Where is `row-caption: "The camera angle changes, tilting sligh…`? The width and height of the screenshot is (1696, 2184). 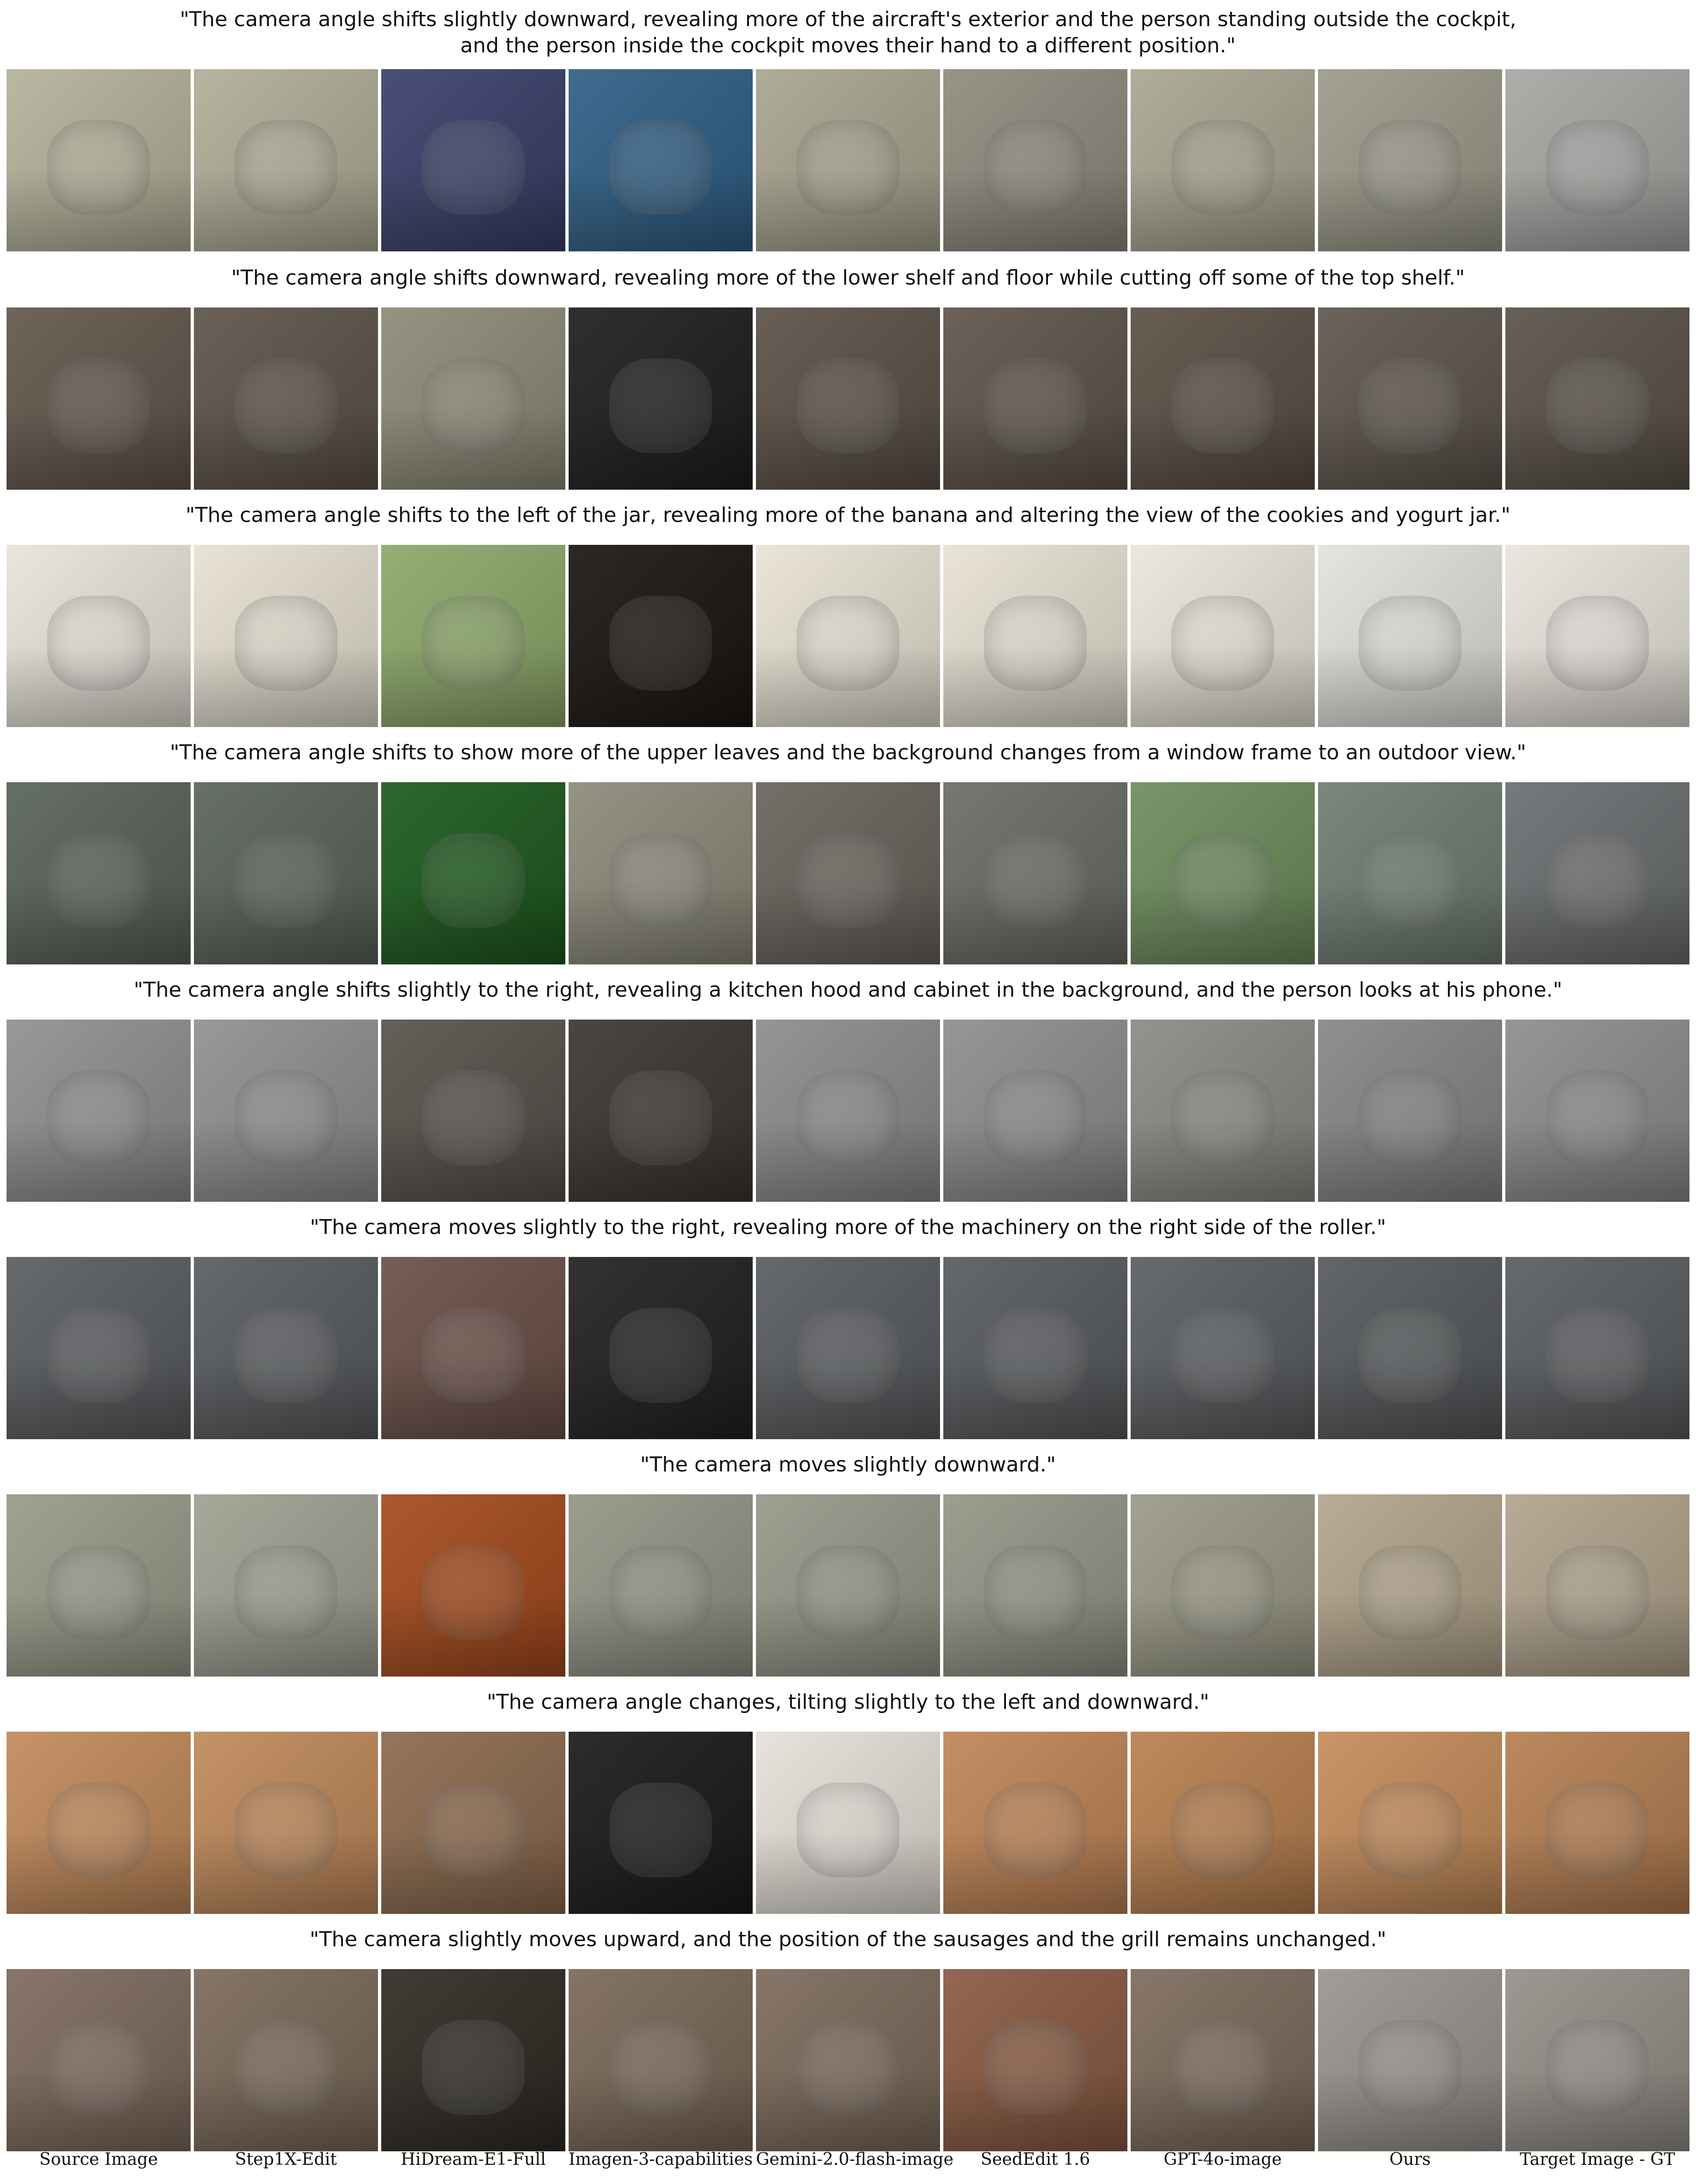
row-caption: "The camera angle changes, tilting sligh… is located at coordinates (848, 1702).